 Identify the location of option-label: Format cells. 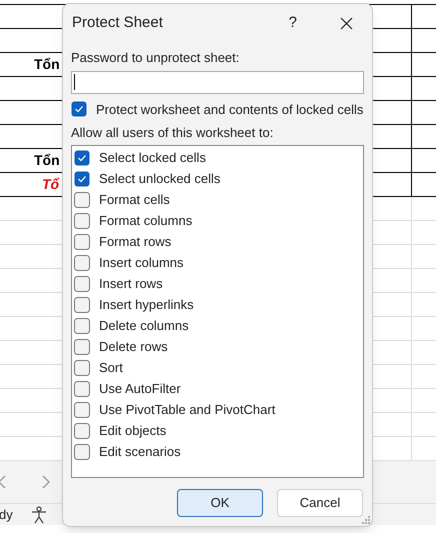
(134, 200).